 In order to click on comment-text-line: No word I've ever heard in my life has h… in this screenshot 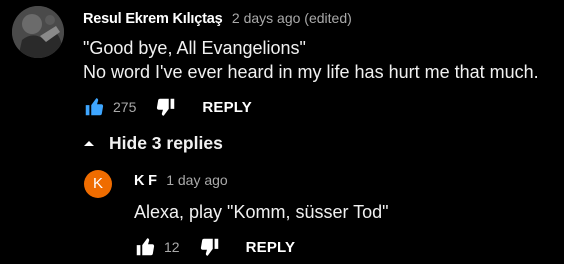, I will do `click(311, 72)`.